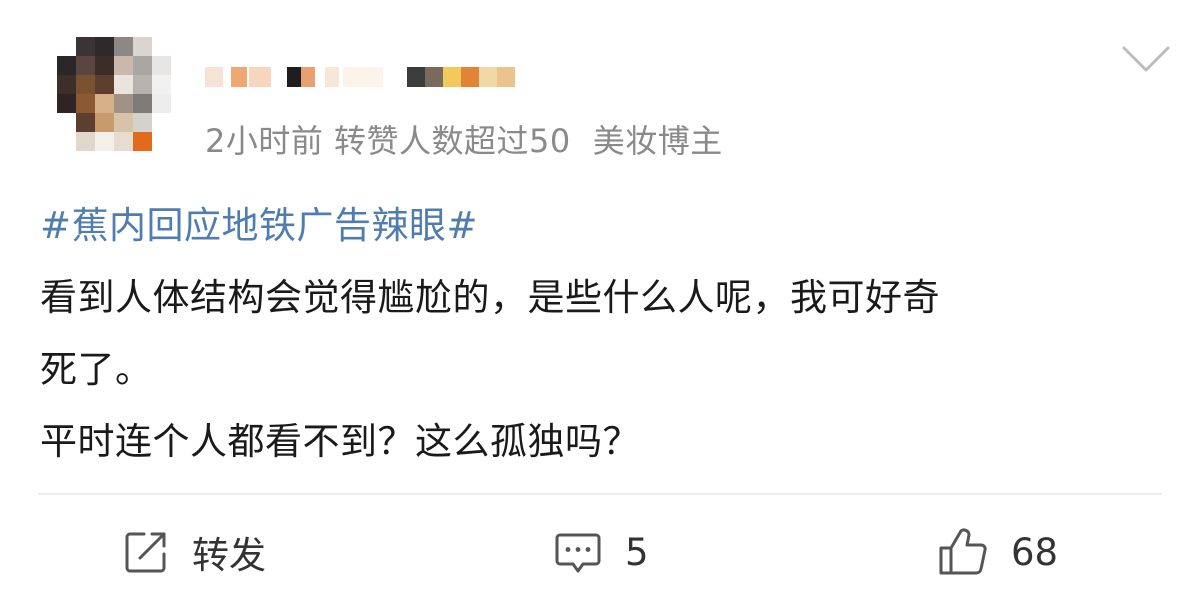 This screenshot has width=1200, height=607. Describe the element at coordinates (264, 141) in the screenshot. I see `post-time: 2小时前` at that location.